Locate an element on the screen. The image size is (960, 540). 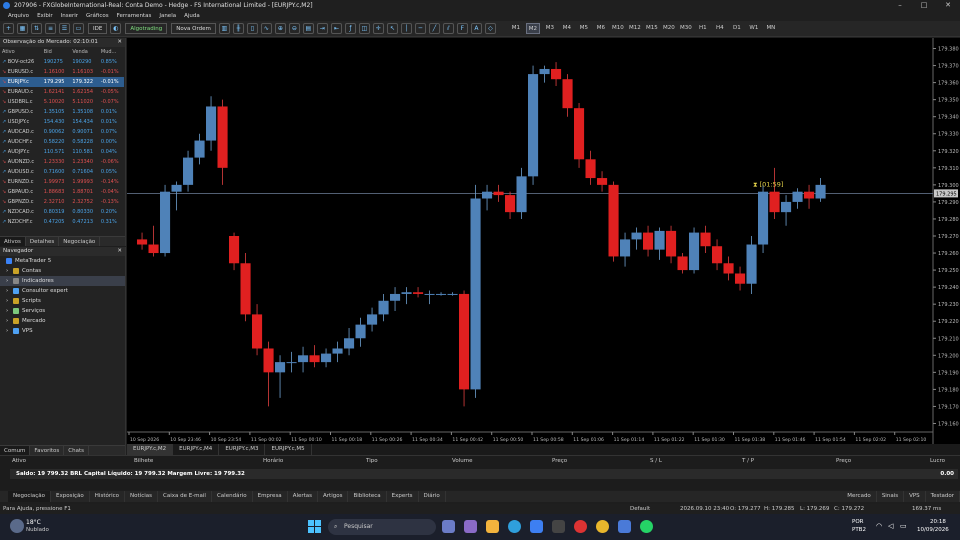
store-icon is located at coordinates (558, 526).